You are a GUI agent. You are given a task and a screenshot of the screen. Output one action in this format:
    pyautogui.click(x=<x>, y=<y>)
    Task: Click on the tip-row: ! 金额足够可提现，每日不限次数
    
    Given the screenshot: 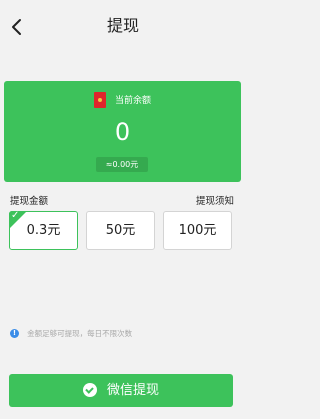 What is the action you would take?
    pyautogui.click(x=71, y=330)
    